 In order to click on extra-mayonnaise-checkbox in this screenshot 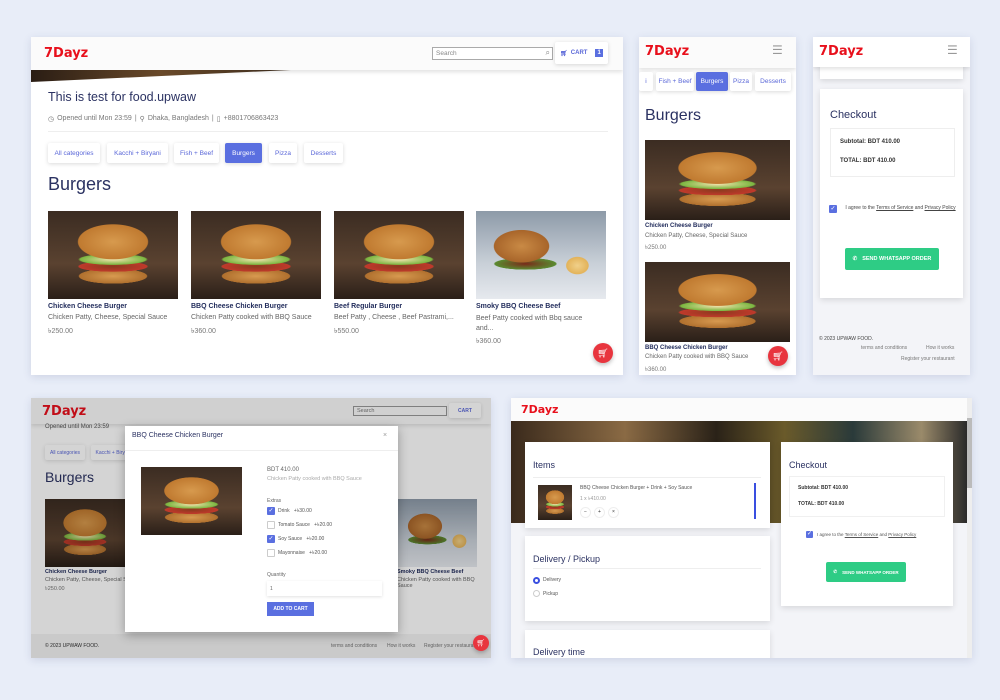, I will do `click(271, 553)`.